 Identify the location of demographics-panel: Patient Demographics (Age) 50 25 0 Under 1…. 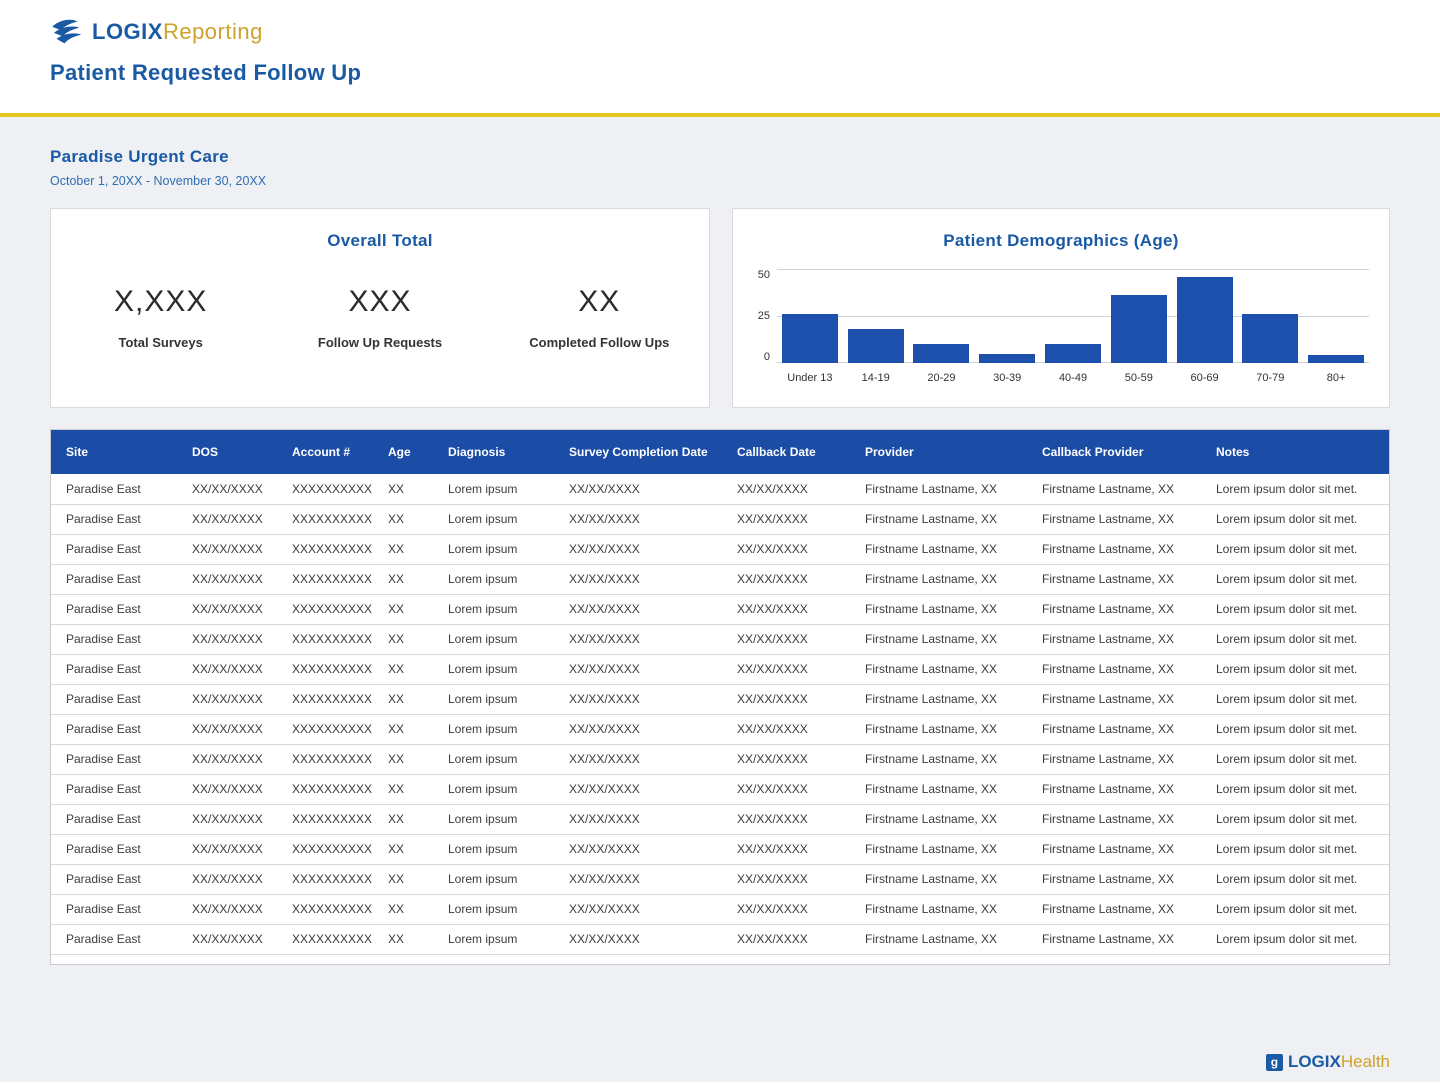
(1061, 308).